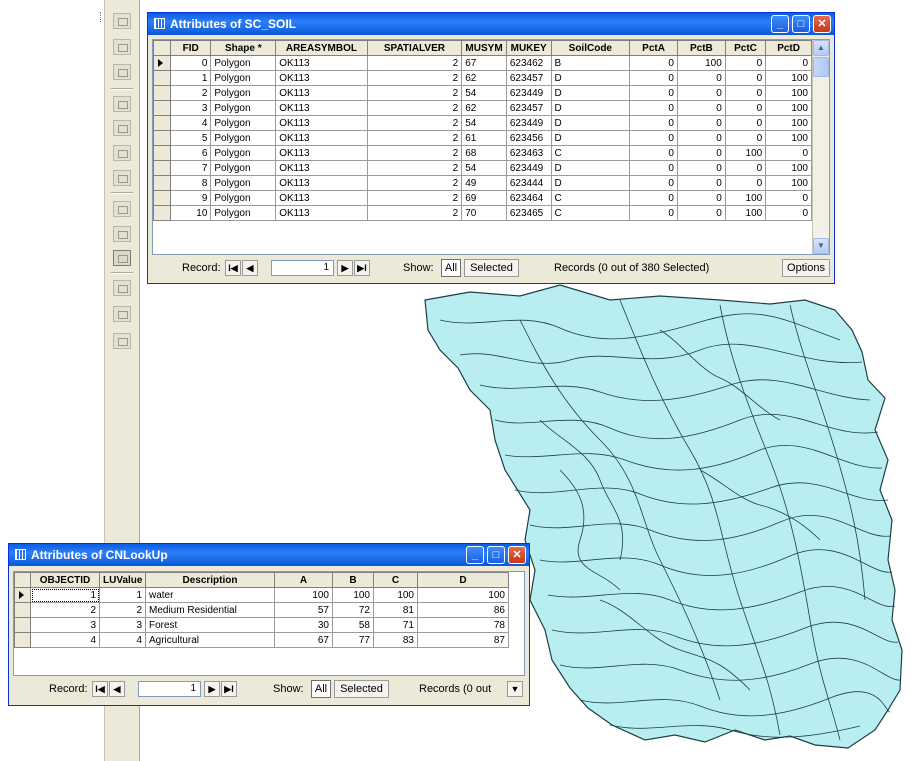 The height and width of the screenshot is (761, 911). I want to click on table-cell: 623444, so click(528, 183).